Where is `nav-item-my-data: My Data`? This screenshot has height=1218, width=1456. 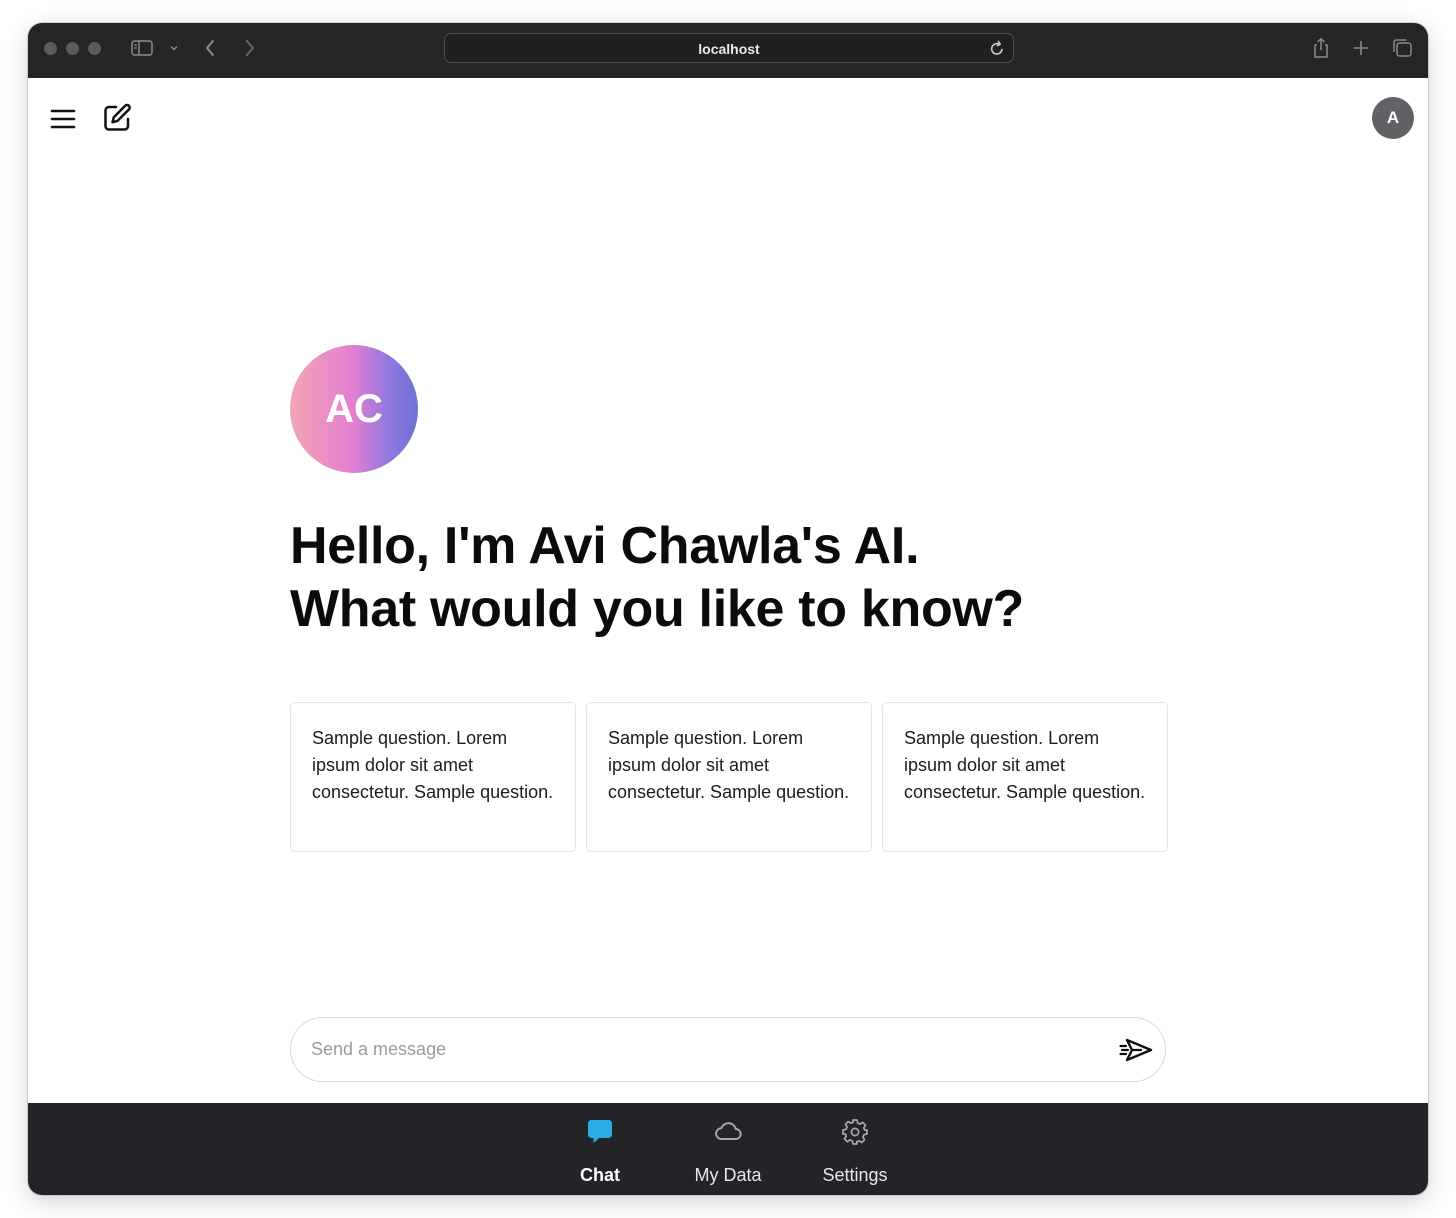 nav-item-my-data: My Data is located at coordinates (728, 1149).